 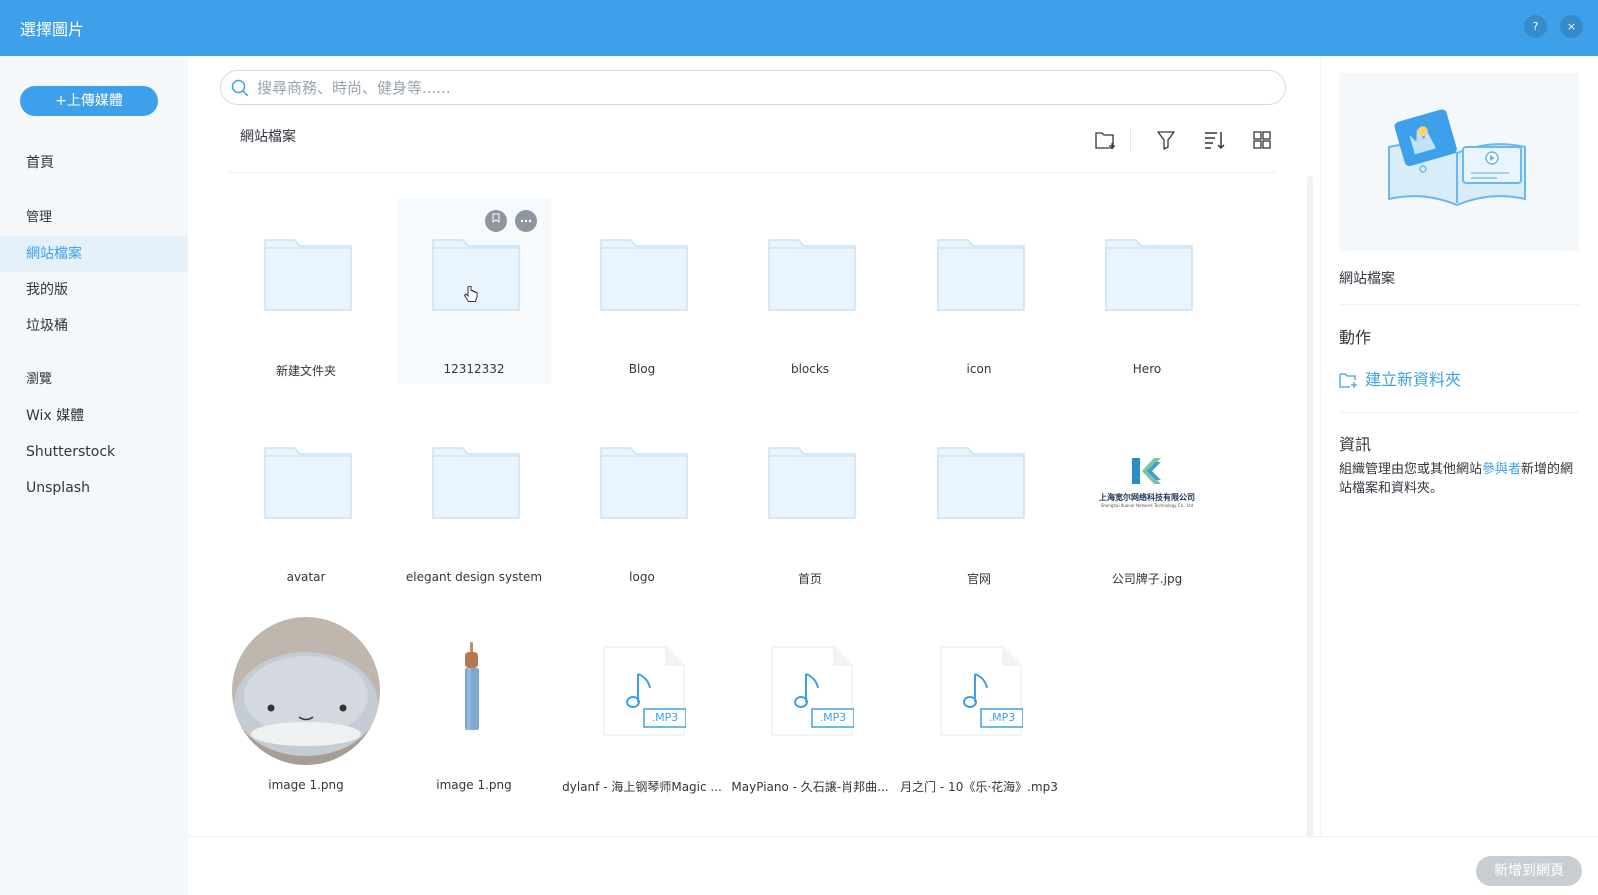 I want to click on panel-title: 網站檔案, so click(x=1367, y=279).